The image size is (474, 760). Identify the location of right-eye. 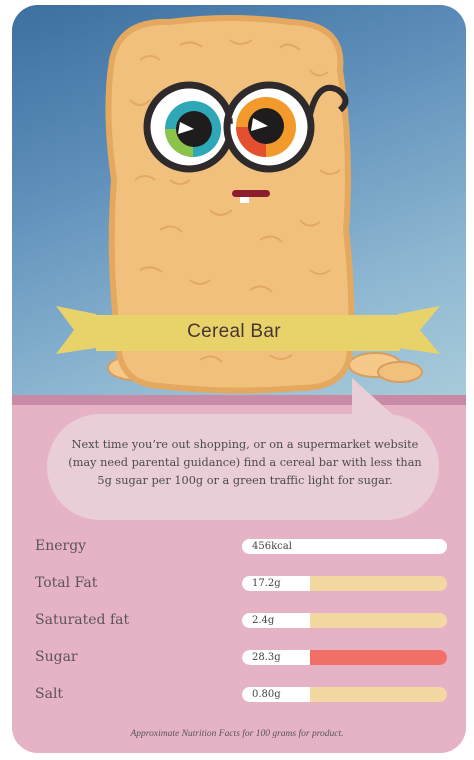
(266, 127).